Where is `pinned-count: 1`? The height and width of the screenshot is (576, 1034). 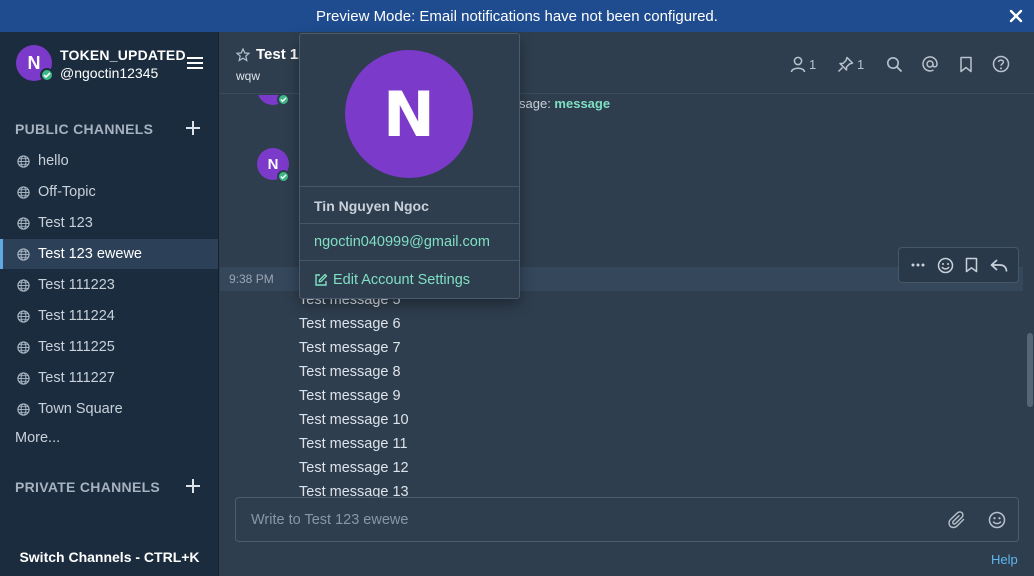 pinned-count: 1 is located at coordinates (861, 64).